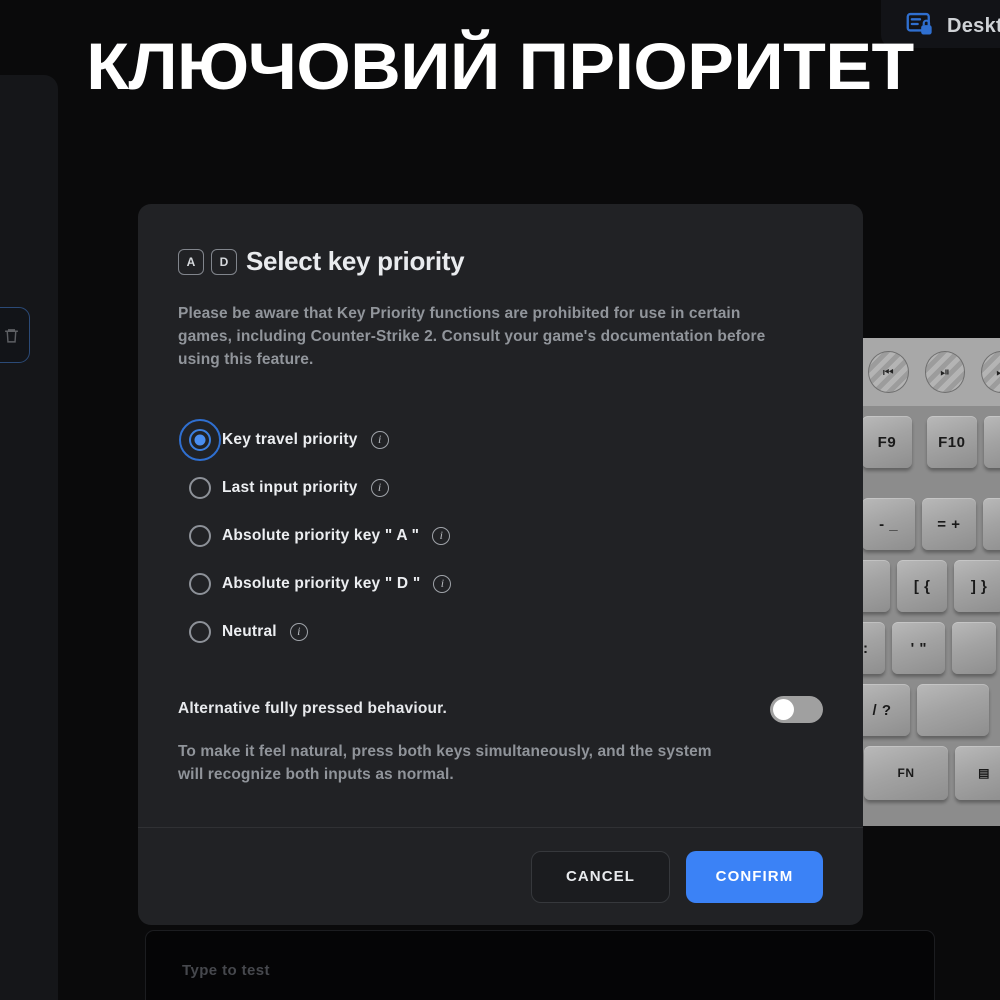 Image resolution: width=1000 pixels, height=1000 pixels. What do you see at coordinates (906, 773) in the screenshot?
I see `keycap-fn: FN` at bounding box center [906, 773].